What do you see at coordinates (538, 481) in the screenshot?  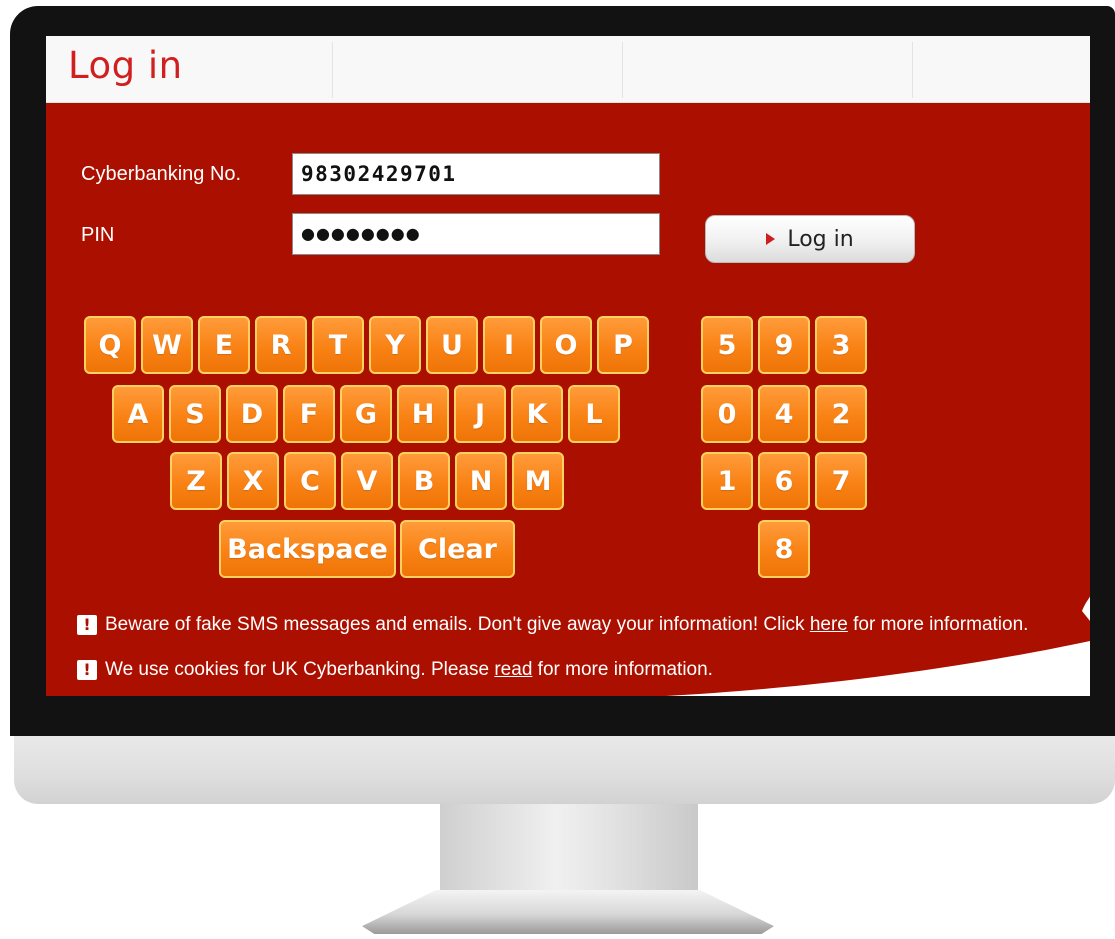 I see `key-m: M` at bounding box center [538, 481].